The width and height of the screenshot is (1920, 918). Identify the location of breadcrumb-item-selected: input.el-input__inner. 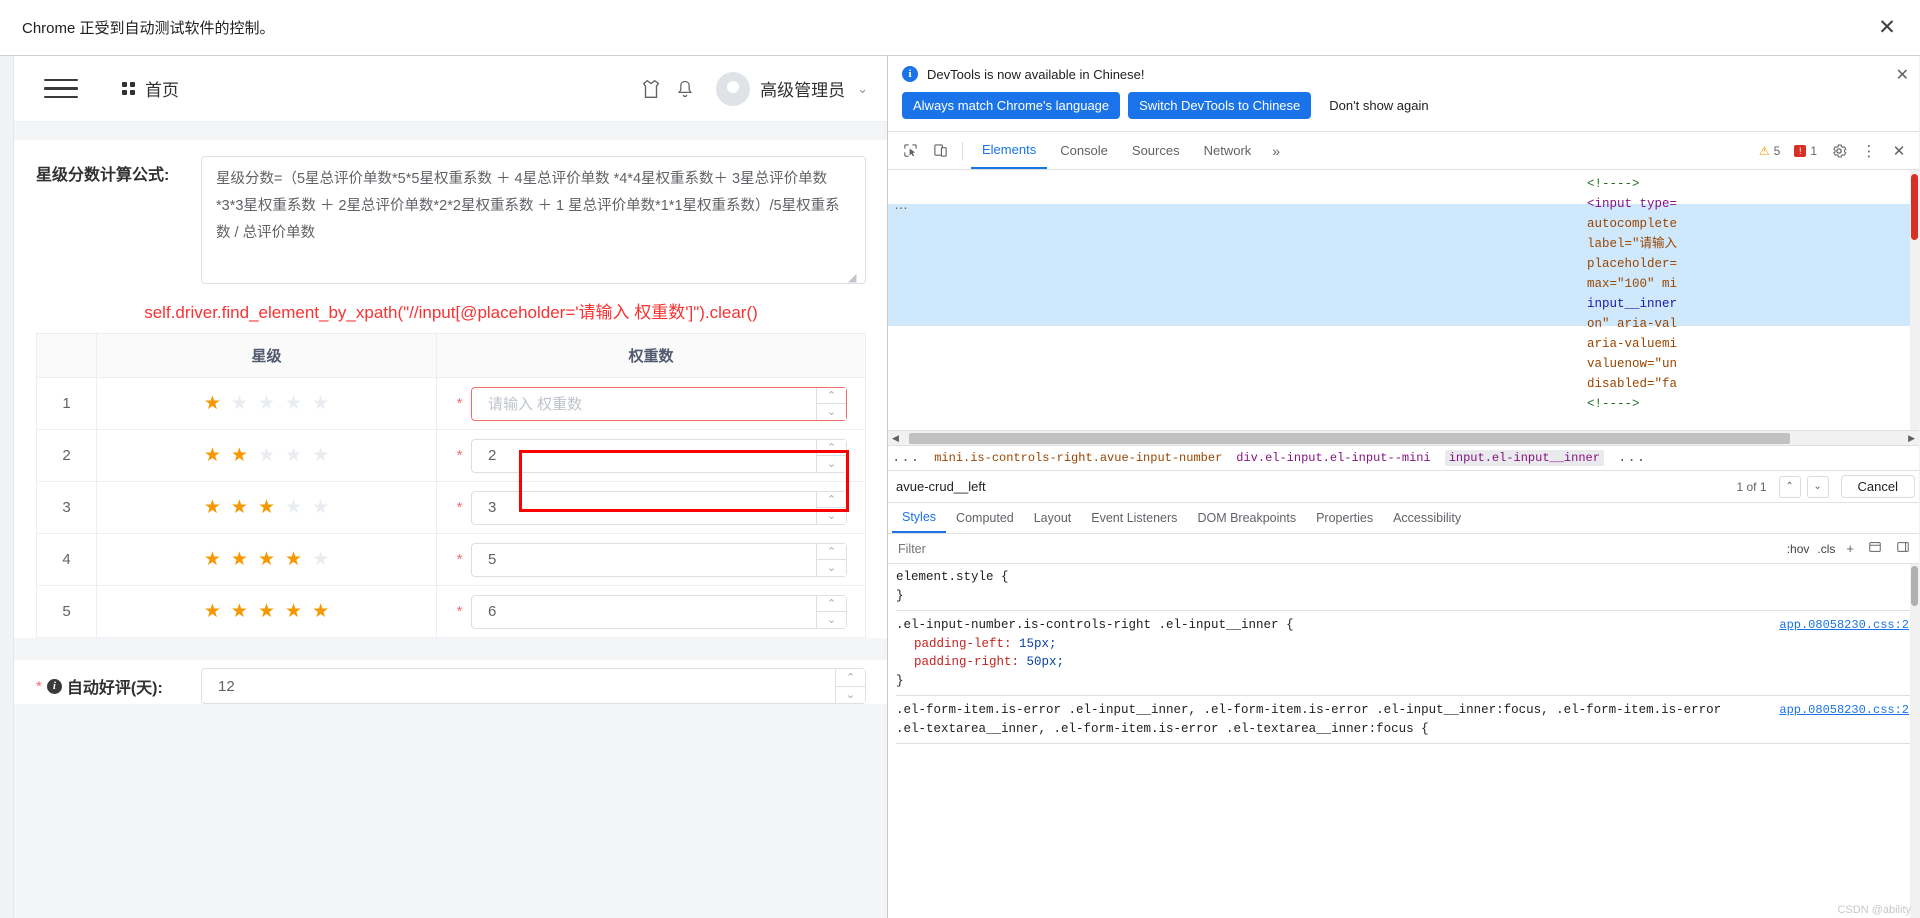
(1524, 458).